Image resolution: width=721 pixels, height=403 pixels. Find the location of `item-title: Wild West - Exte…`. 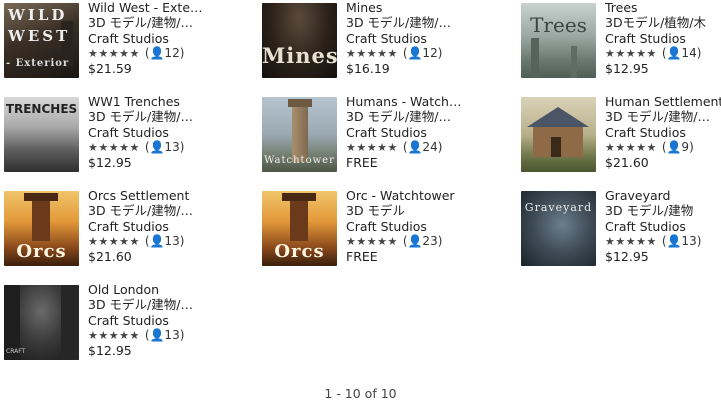

item-title: Wild West - Exte… is located at coordinates (171, 7).